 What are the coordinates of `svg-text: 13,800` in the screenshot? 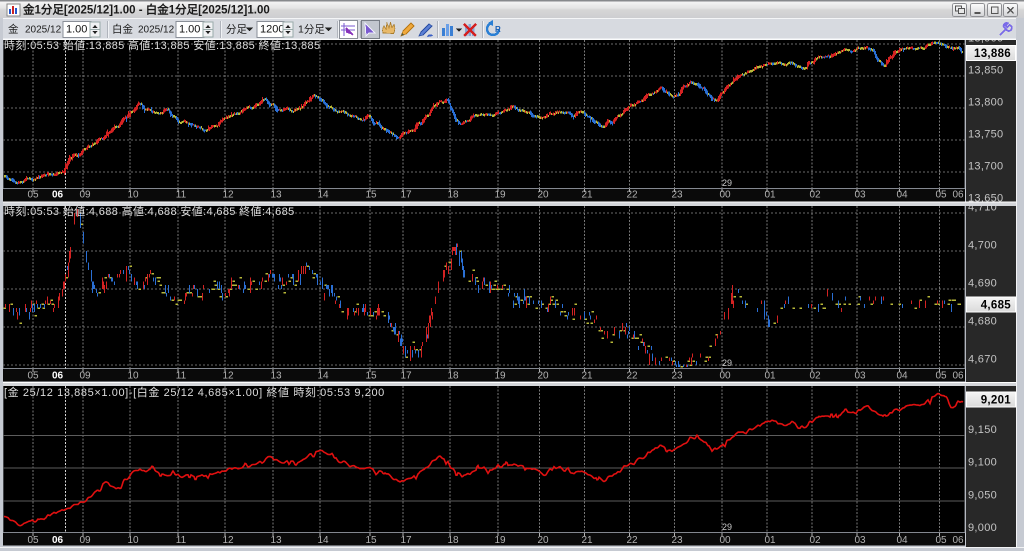 It's located at (985, 103).